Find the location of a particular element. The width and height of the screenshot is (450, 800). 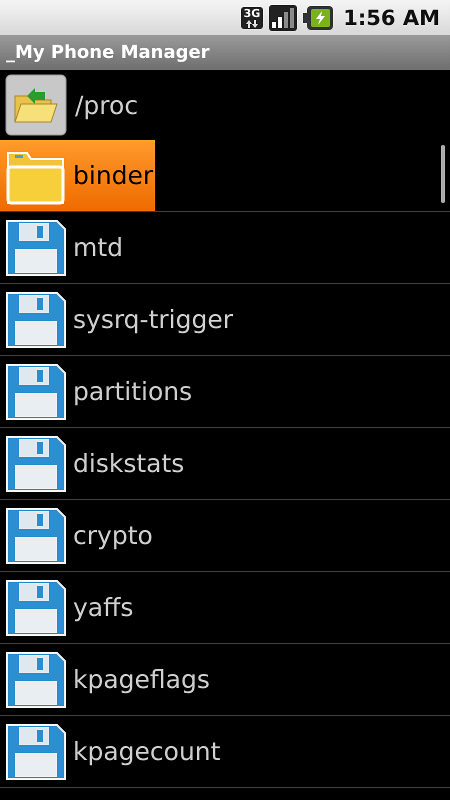

file-list-item: diskstats is located at coordinates (92, 463).